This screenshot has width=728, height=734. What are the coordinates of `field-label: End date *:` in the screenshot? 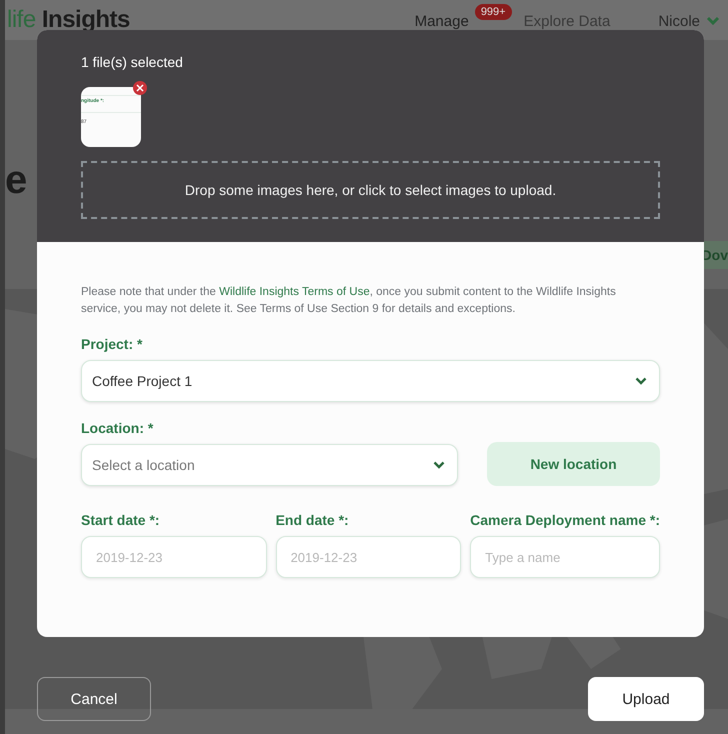 It's located at (313, 520).